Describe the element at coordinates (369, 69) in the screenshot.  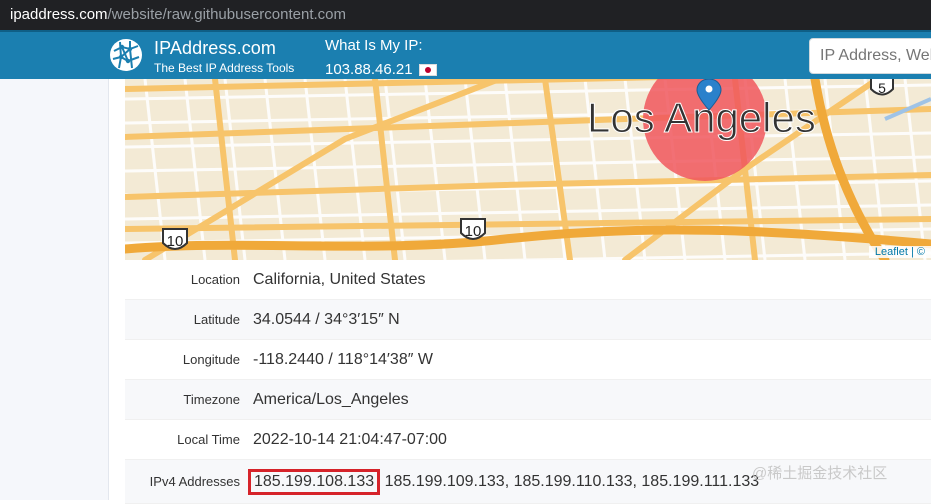
I see `my-ip-value: 103.88.46.21` at that location.